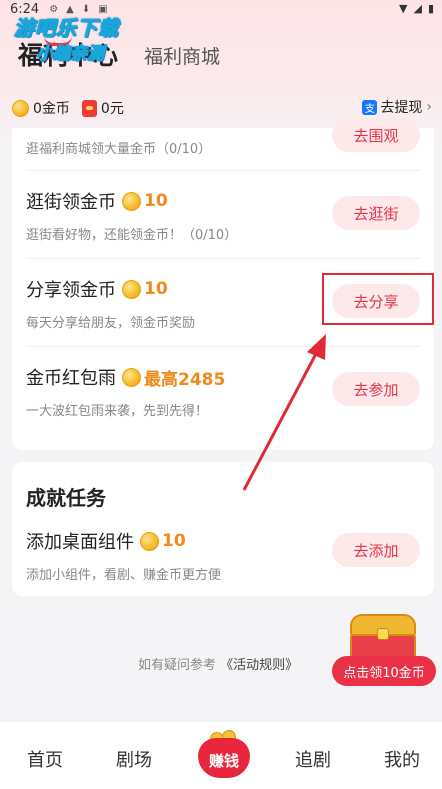 The image size is (442, 789). Describe the element at coordinates (177, 665) in the screenshot. I see `rules-prefix: 如有疑问参考` at that location.